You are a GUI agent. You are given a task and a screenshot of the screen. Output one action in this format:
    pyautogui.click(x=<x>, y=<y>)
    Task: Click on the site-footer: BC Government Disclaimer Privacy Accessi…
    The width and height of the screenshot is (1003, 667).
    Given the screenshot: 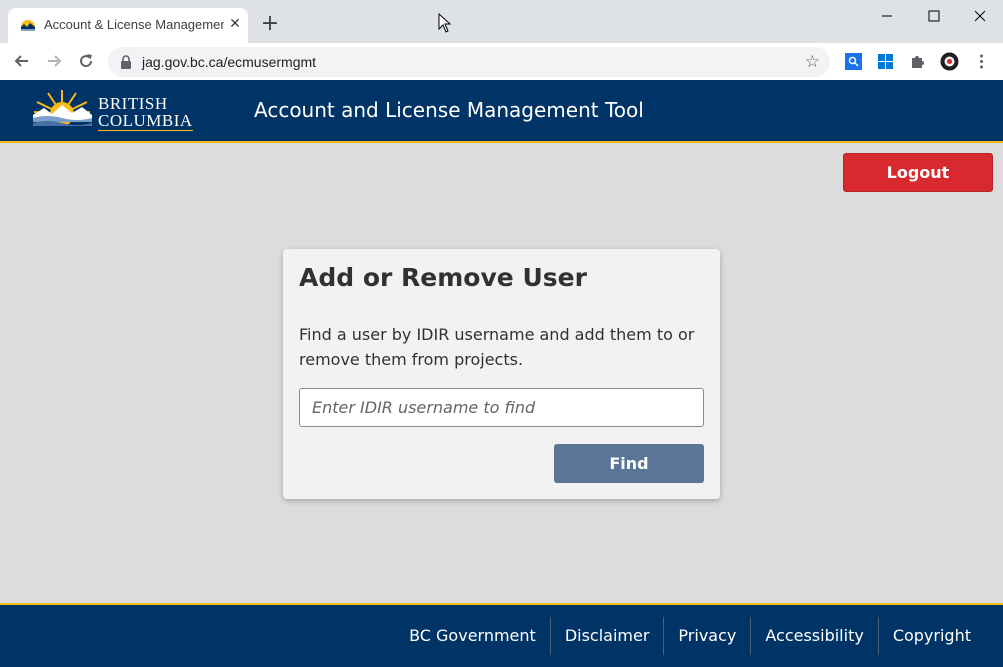 What is the action you would take?
    pyautogui.click(x=501, y=635)
    